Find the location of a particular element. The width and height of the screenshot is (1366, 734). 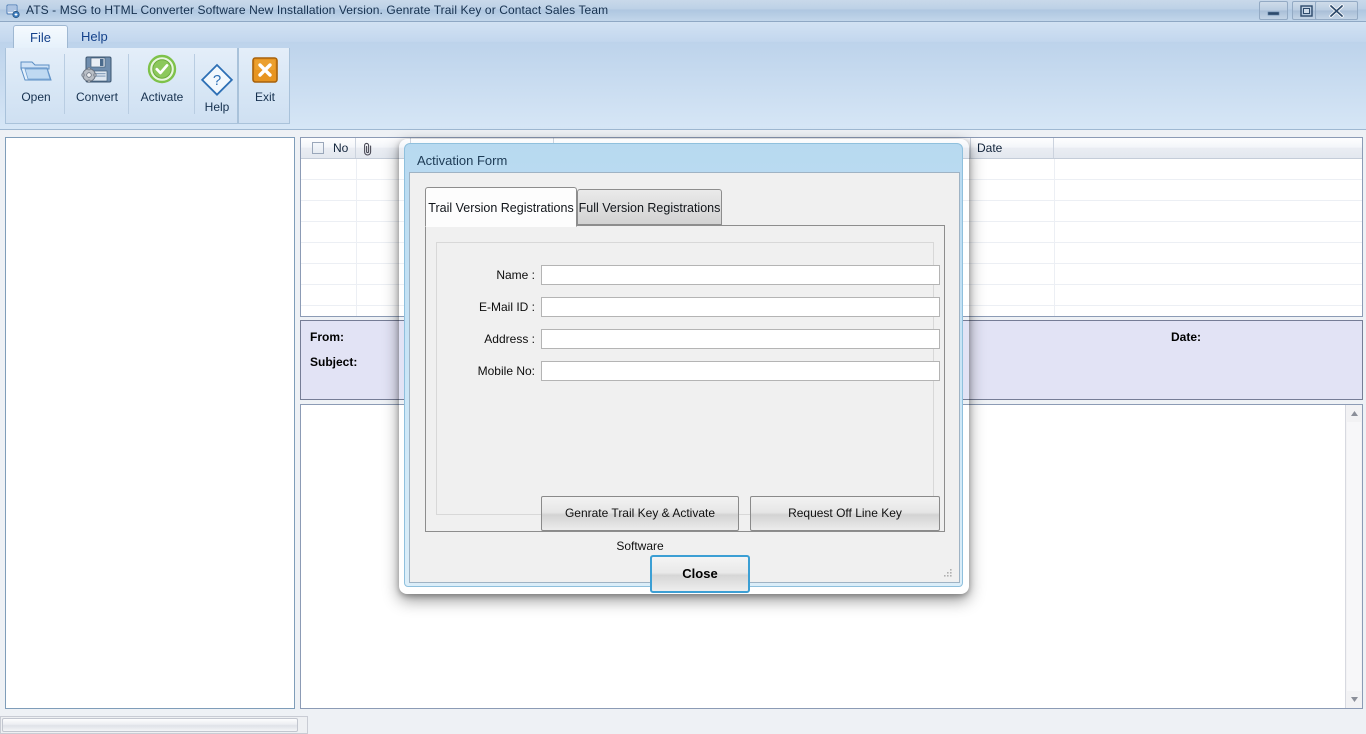

open-button: Open is located at coordinates (36, 84).